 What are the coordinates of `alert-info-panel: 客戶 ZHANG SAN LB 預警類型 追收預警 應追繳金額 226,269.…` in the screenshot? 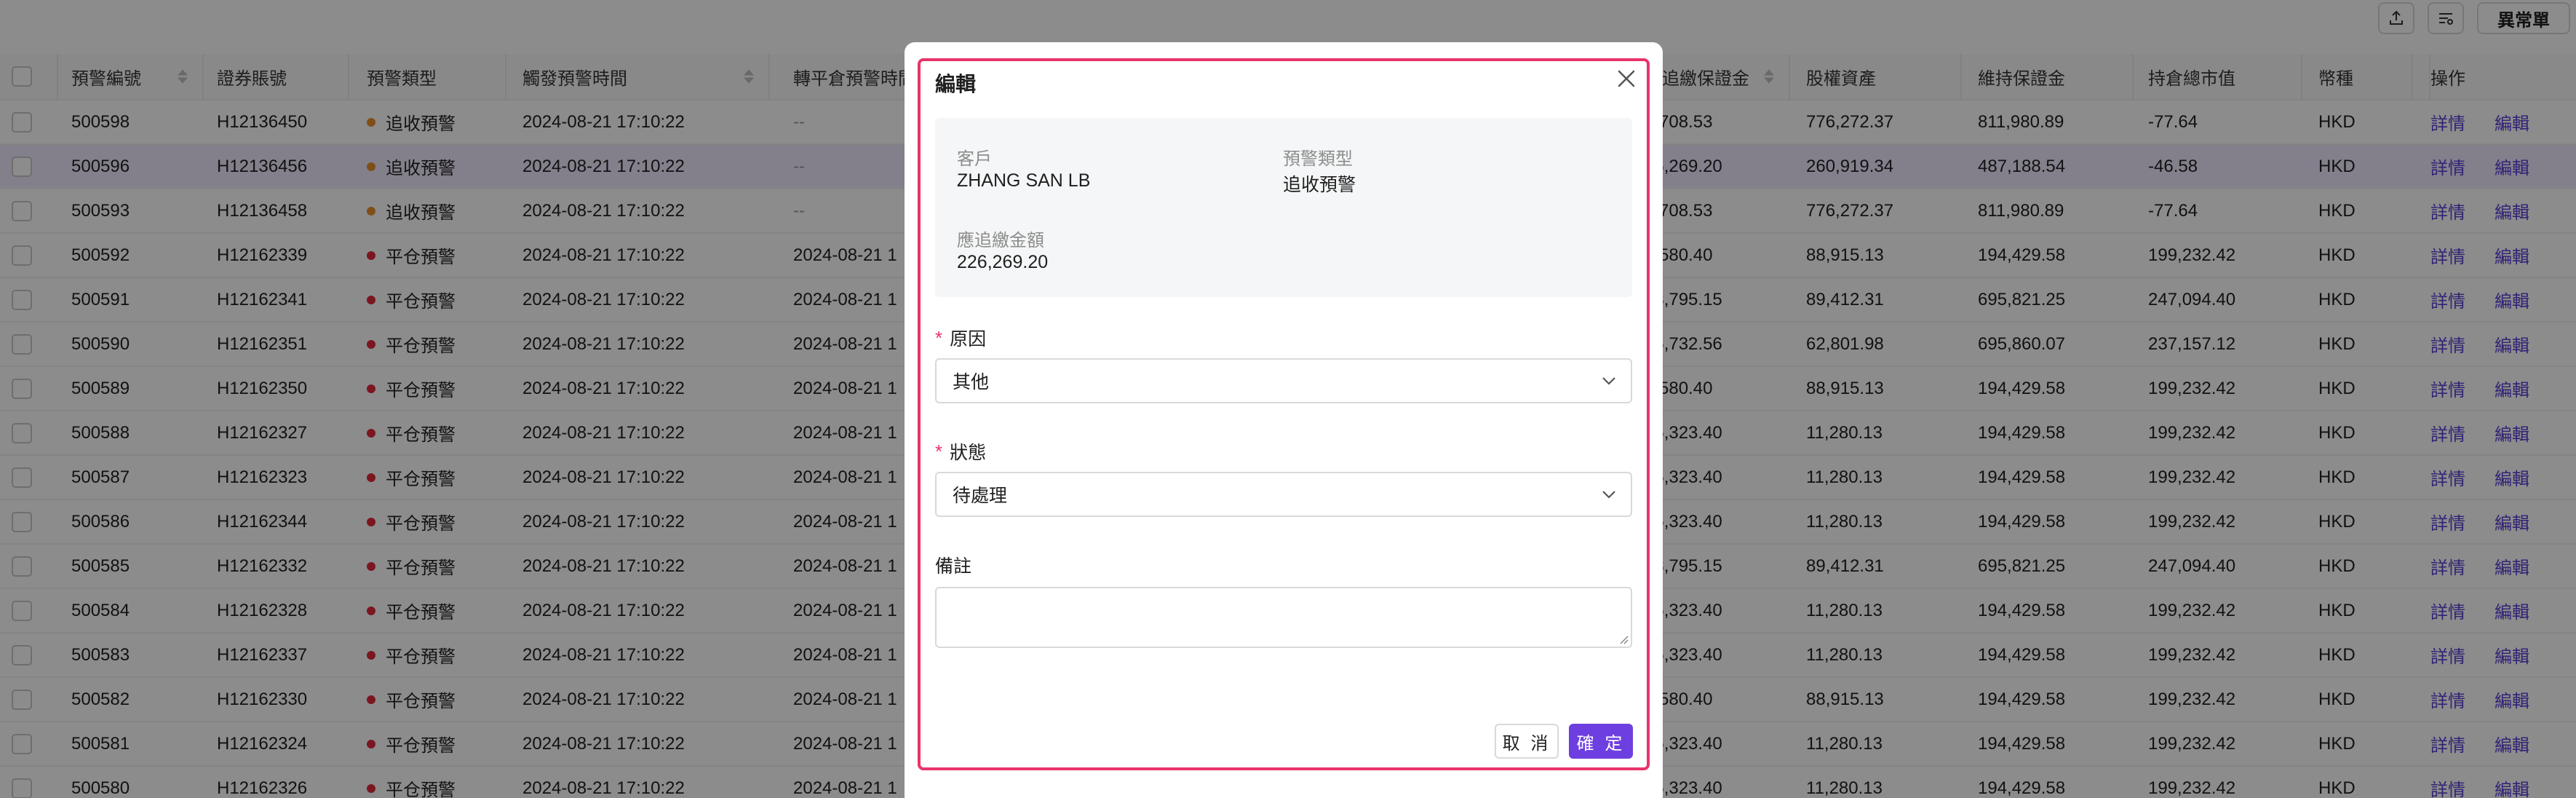 It's located at (1283, 208).